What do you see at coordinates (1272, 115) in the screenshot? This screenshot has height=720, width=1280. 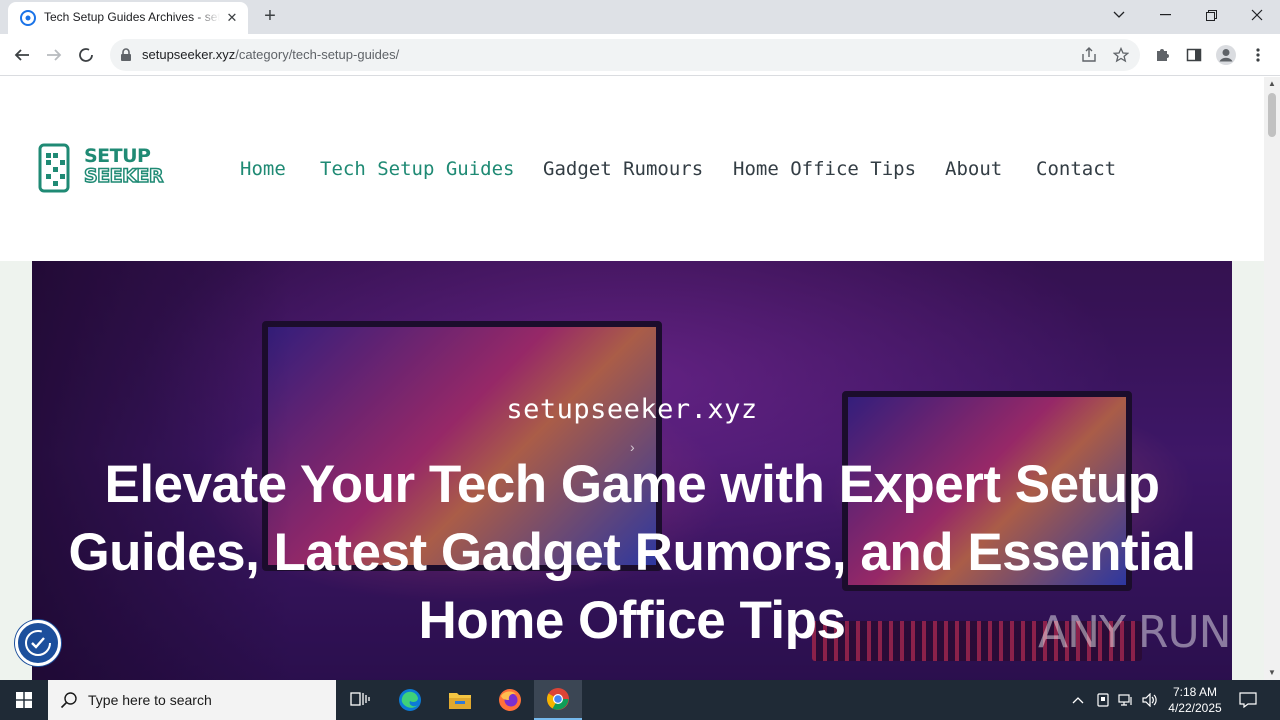 I see `scroll-thumb` at bounding box center [1272, 115].